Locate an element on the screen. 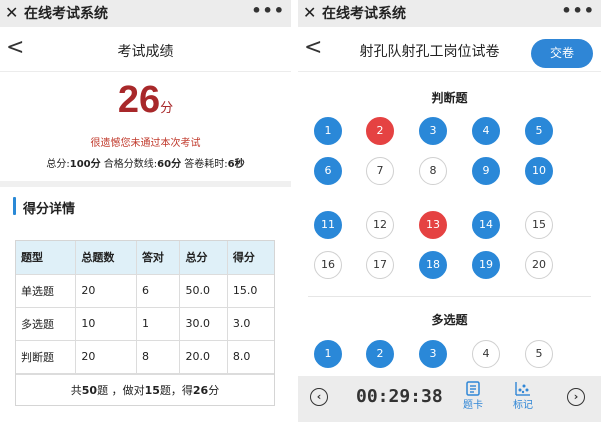 The width and height of the screenshot is (601, 422). mark-icon is located at coordinates (523, 389).